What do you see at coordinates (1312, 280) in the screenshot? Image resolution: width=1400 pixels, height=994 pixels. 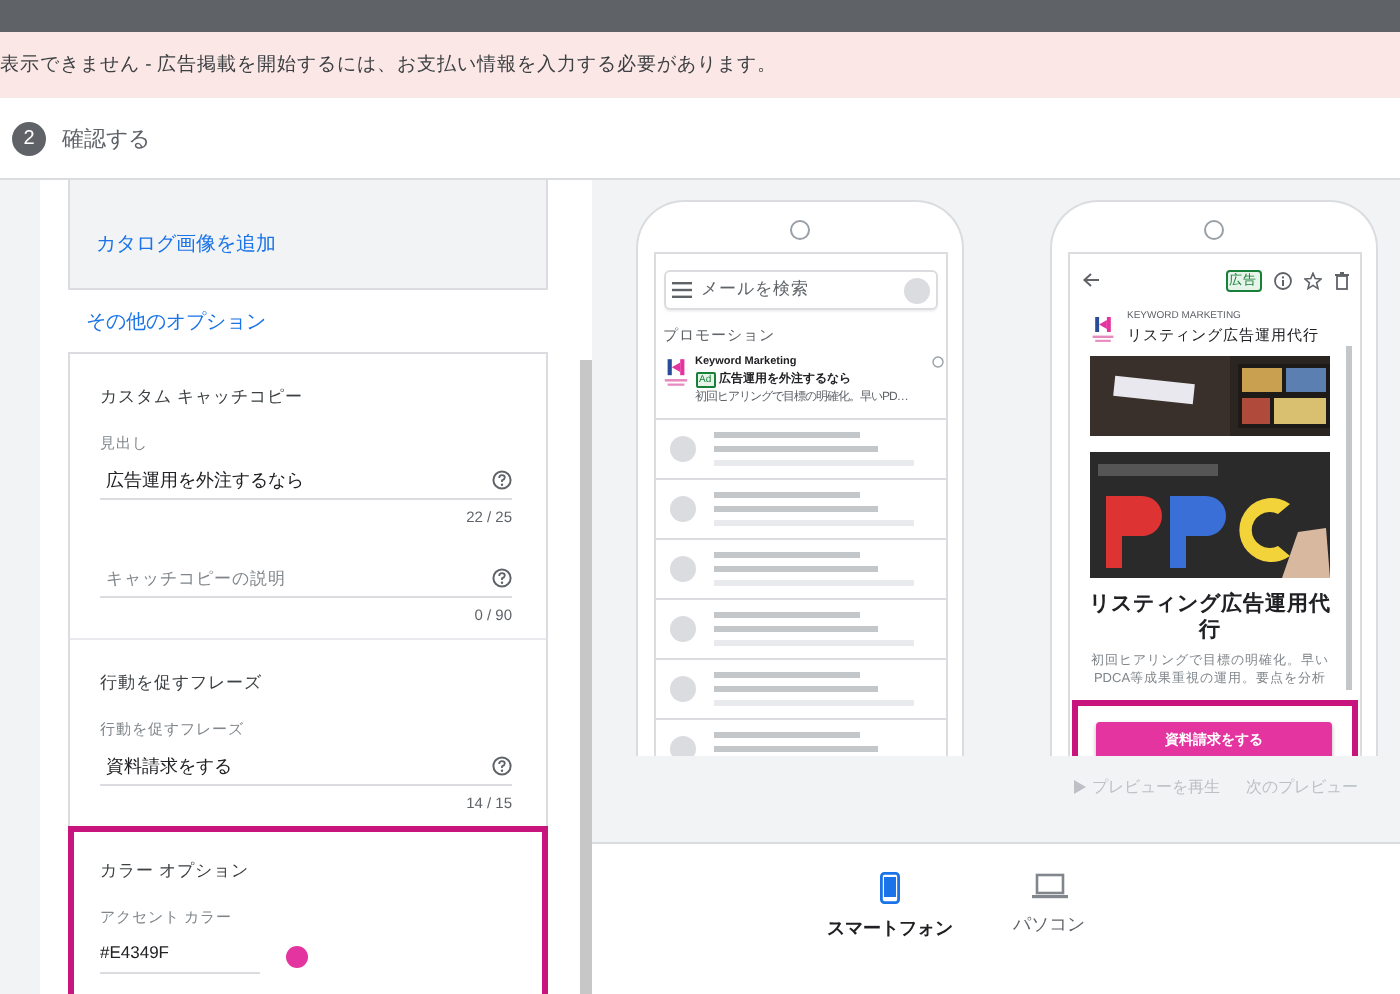 I see `star-icon` at bounding box center [1312, 280].